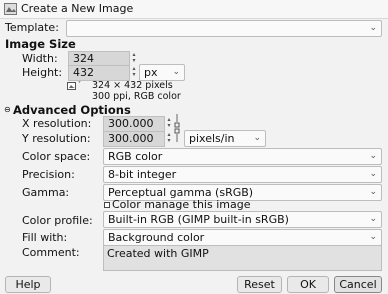  What do you see at coordinates (158, 253) in the screenshot?
I see `comment-value: Created with GIMP` at bounding box center [158, 253].